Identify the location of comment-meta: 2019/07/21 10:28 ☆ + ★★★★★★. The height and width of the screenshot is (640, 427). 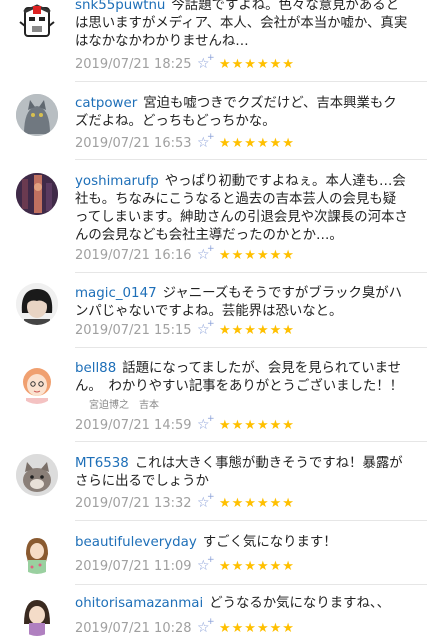
(185, 627).